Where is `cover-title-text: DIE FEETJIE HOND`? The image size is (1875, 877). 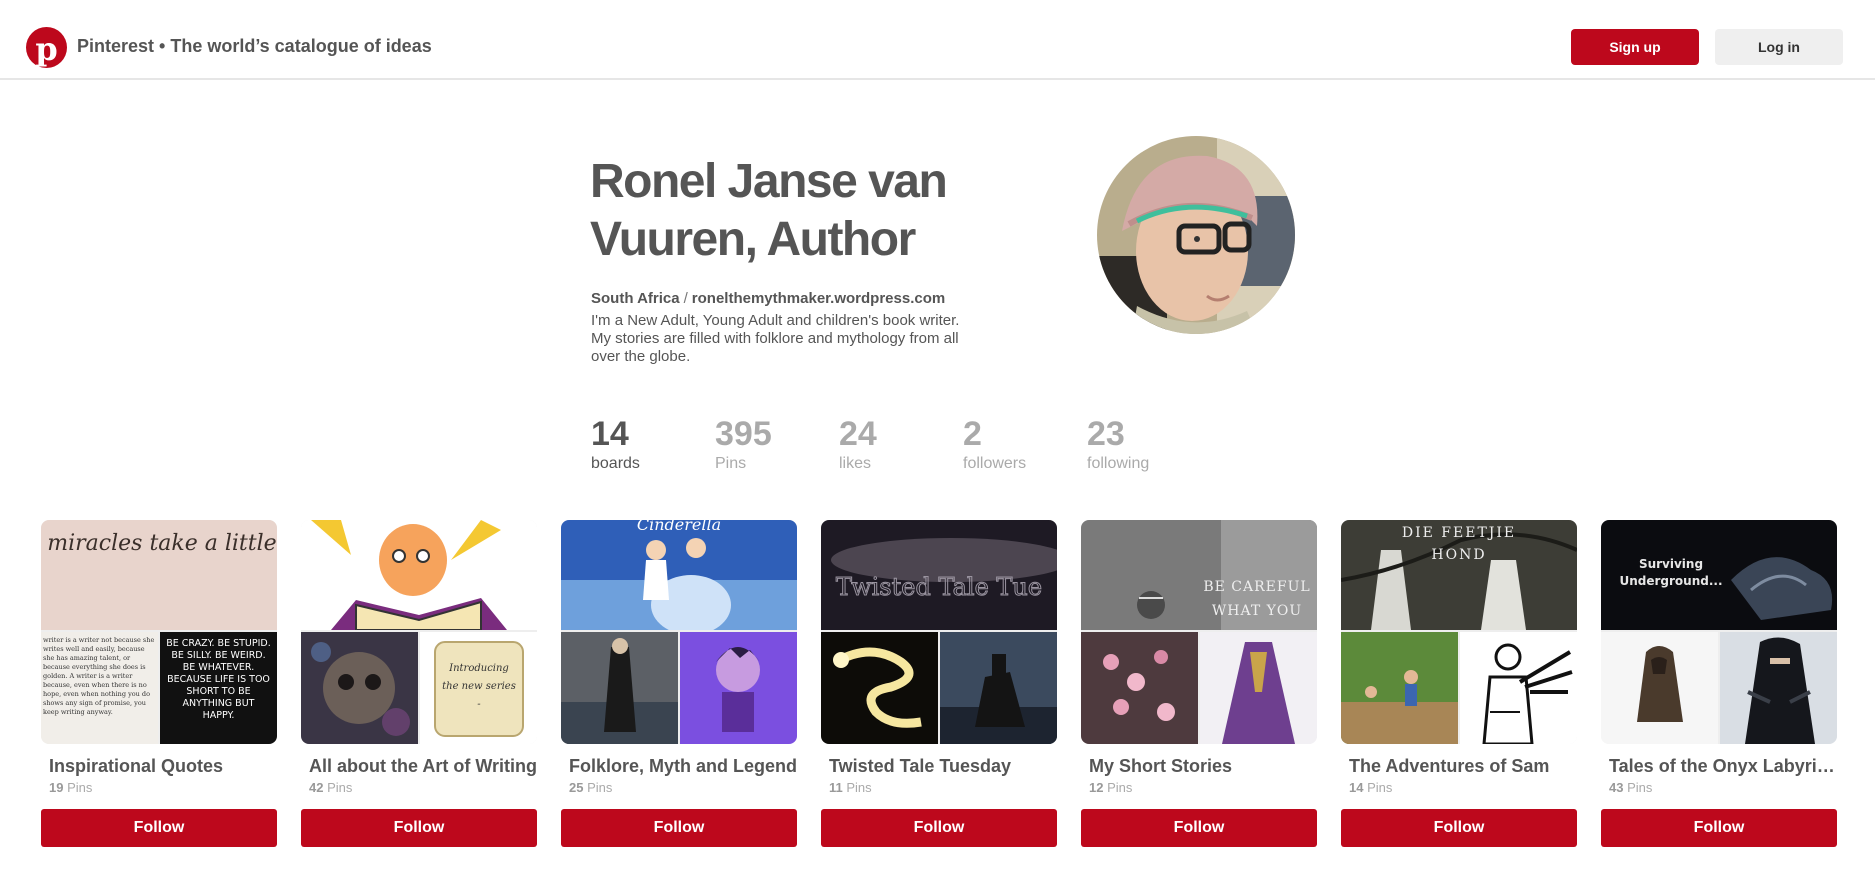
cover-title-text: DIE FEETJIE HOND is located at coordinates (1459, 544).